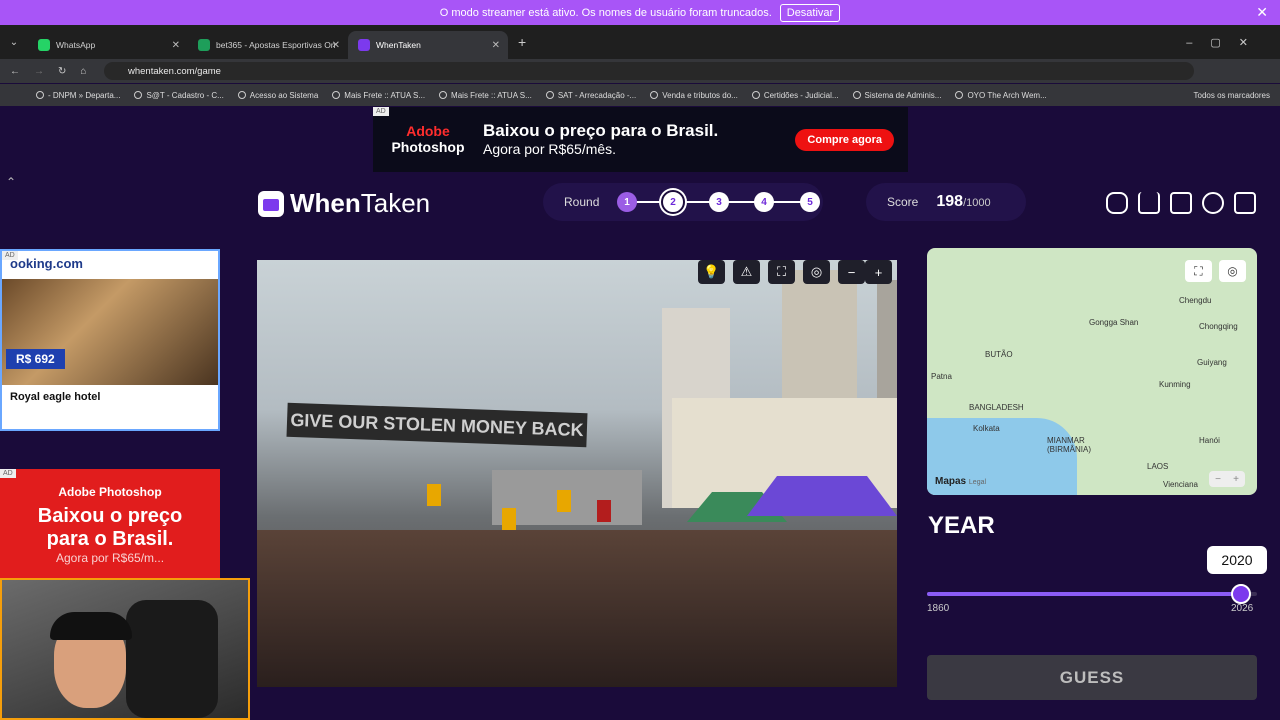 The image size is (1280, 720). I want to click on map-label: BUTÃO, so click(999, 354).